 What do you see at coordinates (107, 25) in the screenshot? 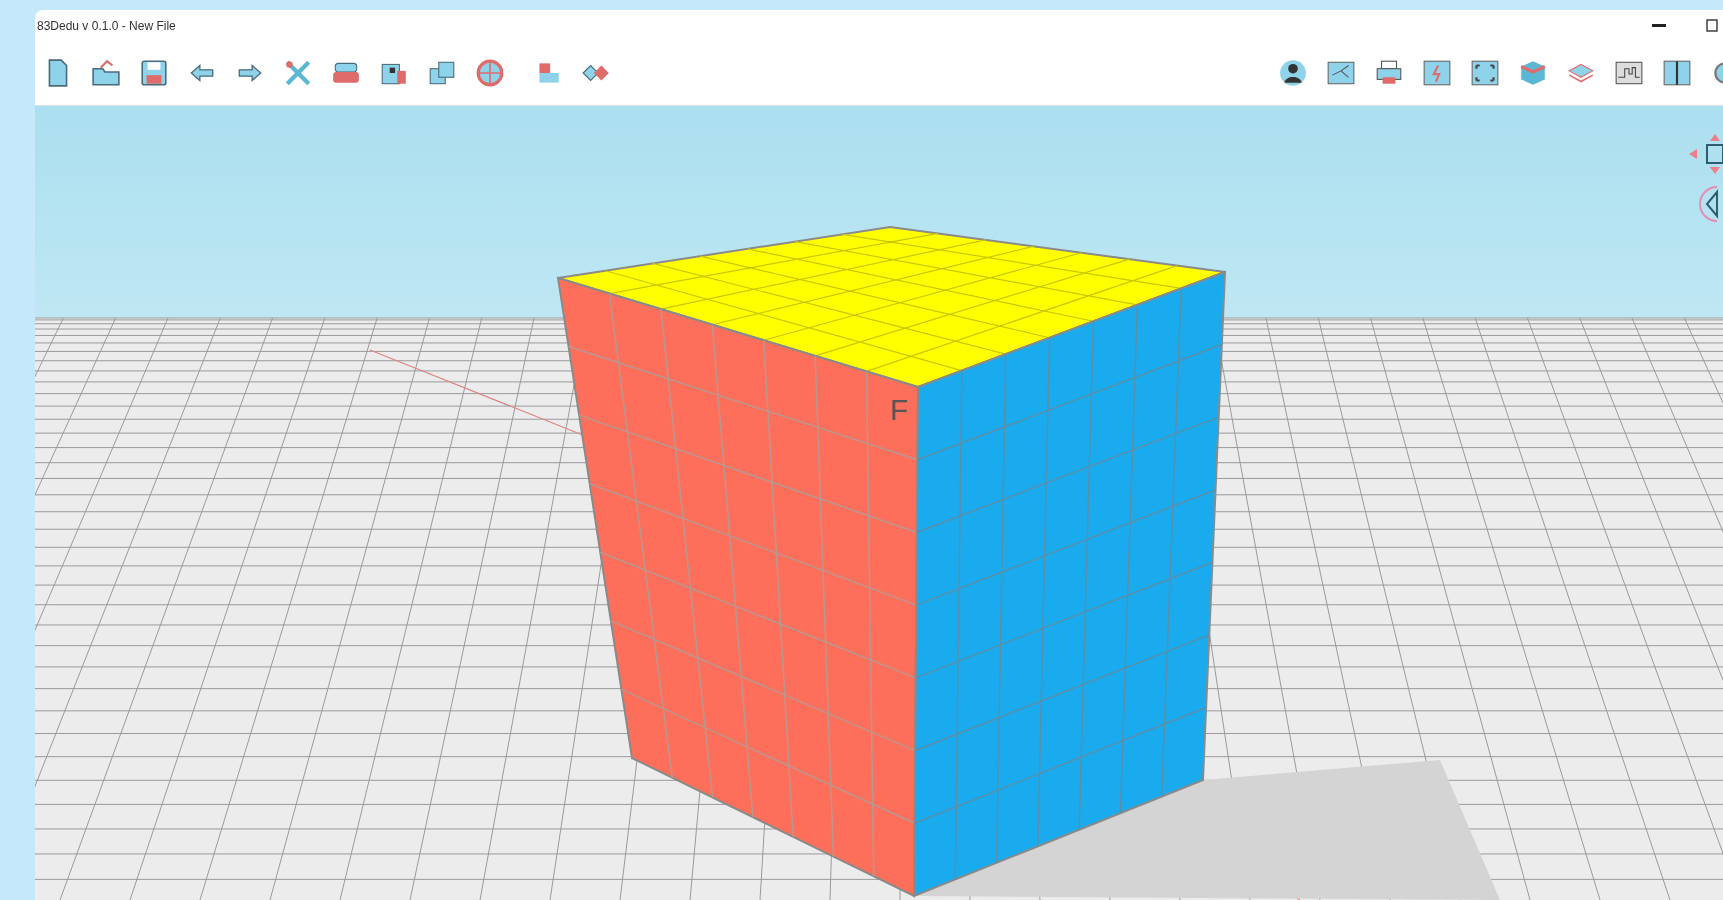
I see `window-title: 83Dedu v 0.1.0 - New File` at bounding box center [107, 25].